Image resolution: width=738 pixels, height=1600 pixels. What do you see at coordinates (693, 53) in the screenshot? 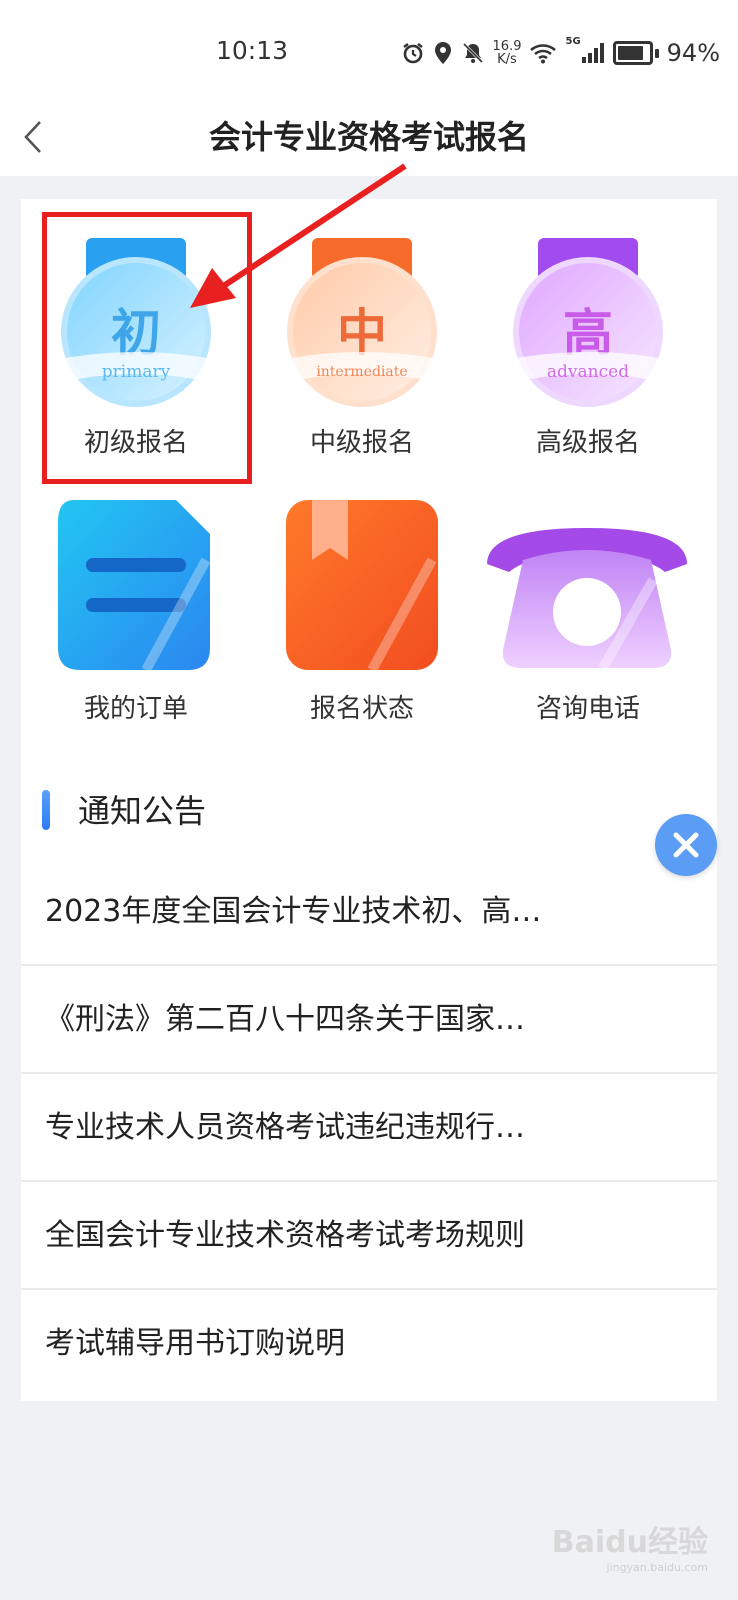
I see `battery-percent: 94%` at bounding box center [693, 53].